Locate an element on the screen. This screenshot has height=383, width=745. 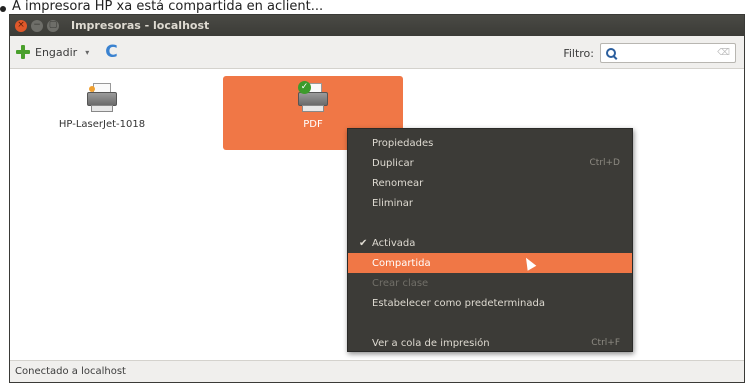
status-text: Conectado a localhost is located at coordinates (70, 371).